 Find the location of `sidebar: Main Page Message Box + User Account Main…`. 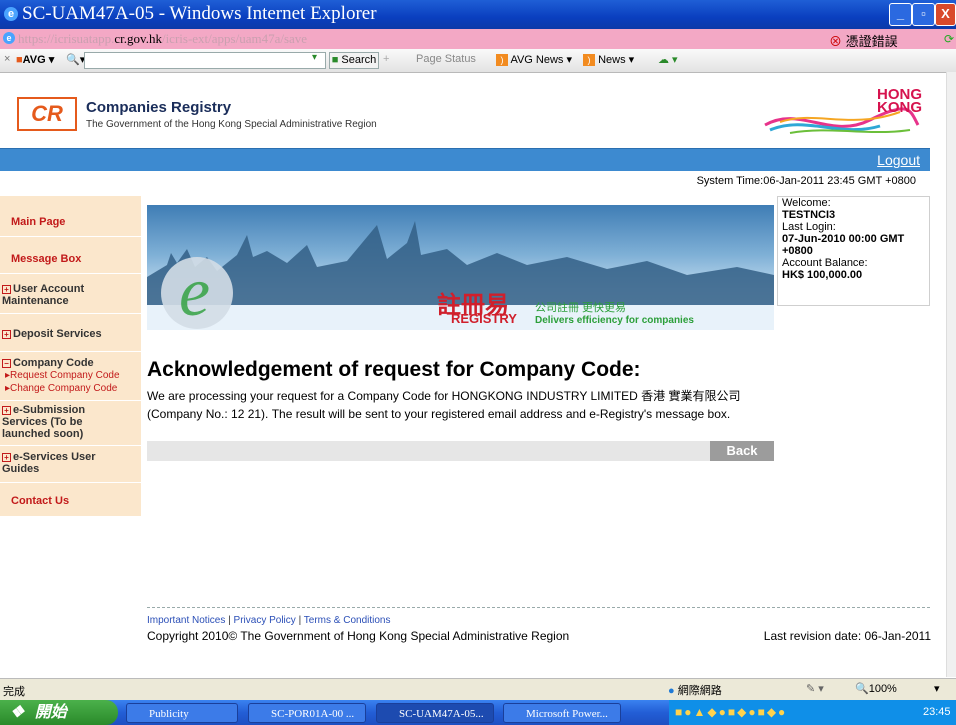

sidebar: Main Page Message Box + User Account Main… is located at coordinates (70, 356).